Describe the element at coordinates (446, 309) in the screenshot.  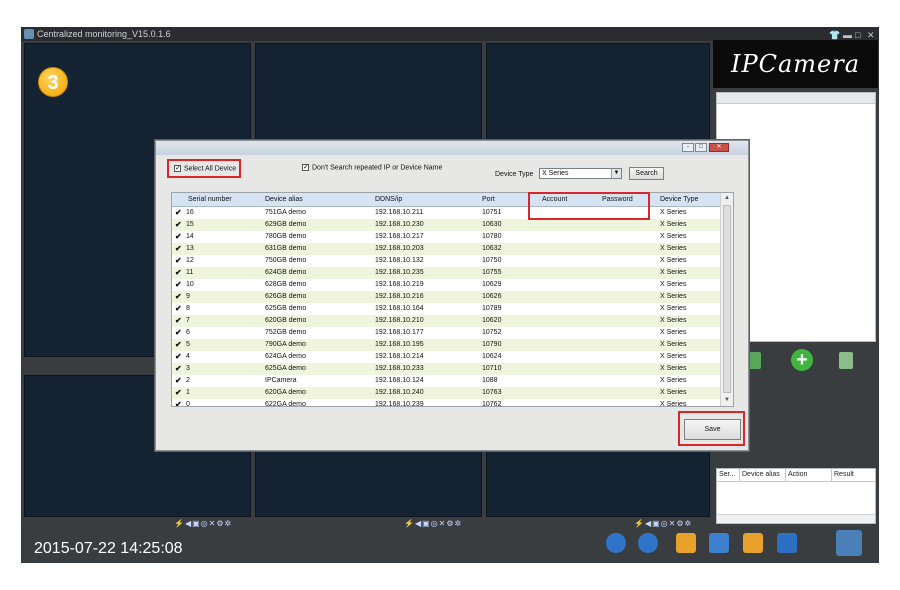
I see `table-row: ✔ 8 625GB demo 192.168.10.164 10789 X Series` at that location.